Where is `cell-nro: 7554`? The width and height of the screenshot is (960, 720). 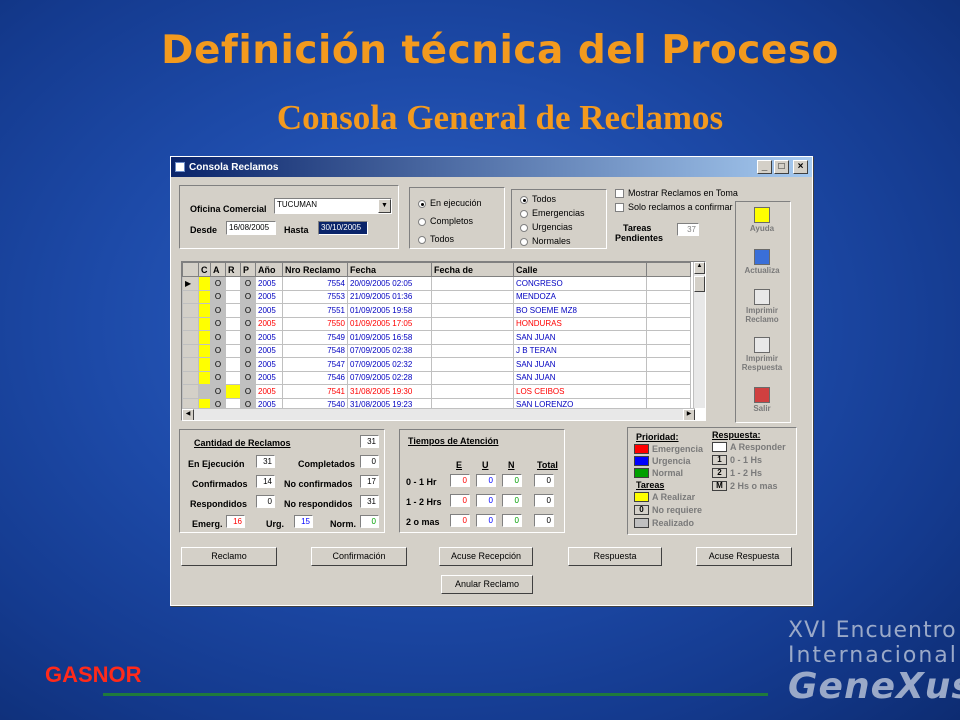
cell-nro: 7554 is located at coordinates (315, 283).